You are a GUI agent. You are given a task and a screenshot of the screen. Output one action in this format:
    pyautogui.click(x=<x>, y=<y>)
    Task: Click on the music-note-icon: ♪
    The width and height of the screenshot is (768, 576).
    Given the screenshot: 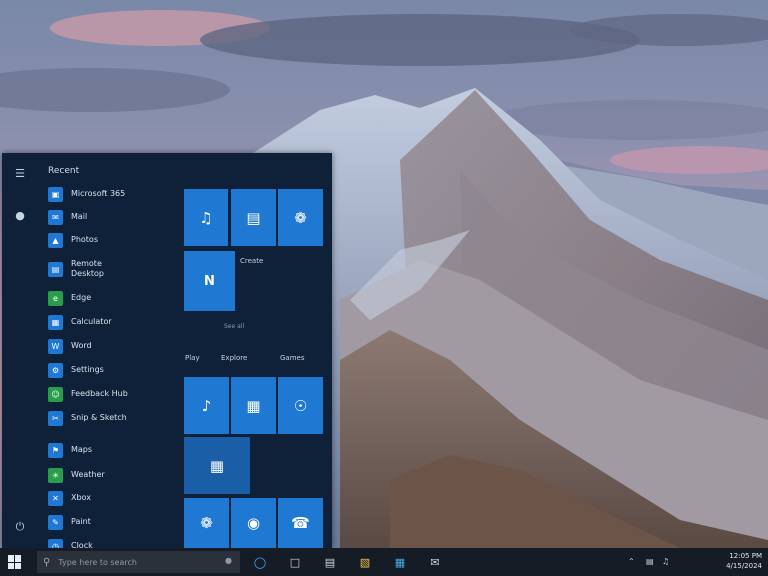 What is the action you would take?
    pyautogui.click(x=206, y=405)
    